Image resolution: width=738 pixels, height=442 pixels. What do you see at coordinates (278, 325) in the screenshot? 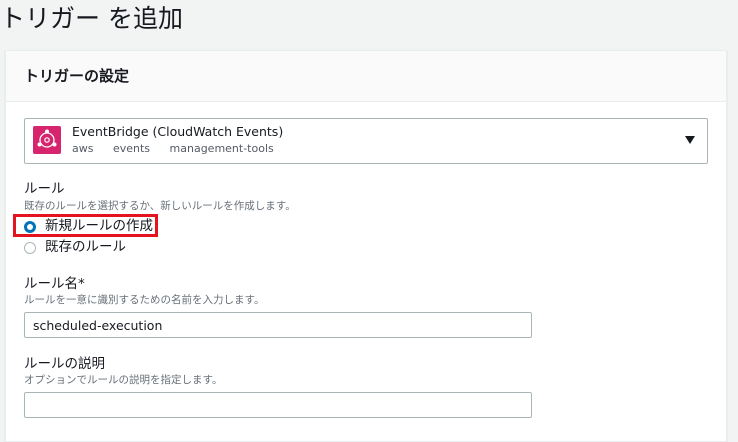
I see `rule-name-input` at bounding box center [278, 325].